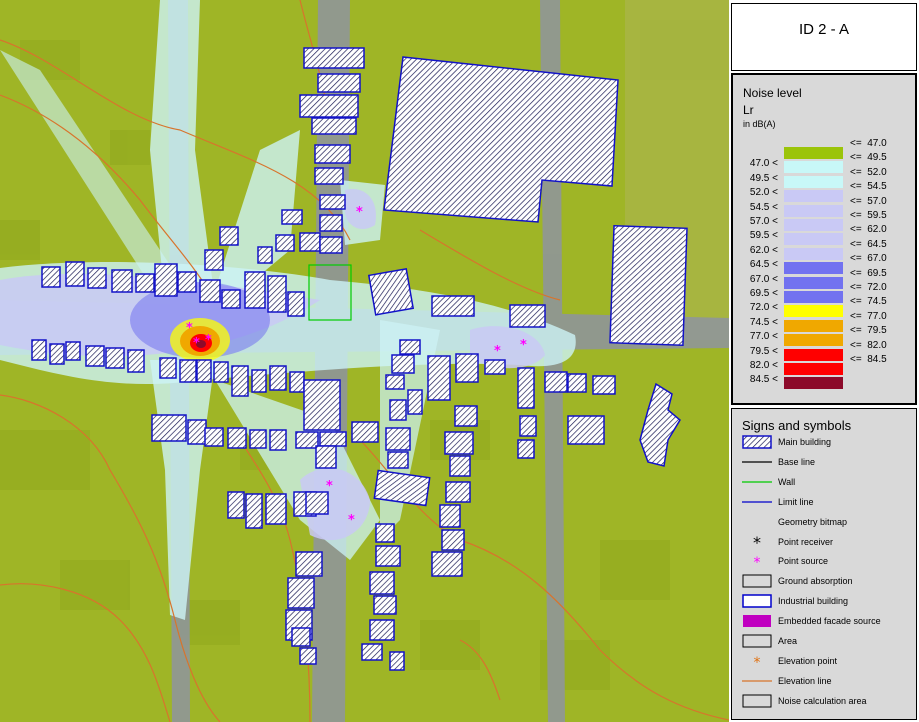 Image resolution: width=919 pixels, height=722 pixels. I want to click on signs-title: Signs and symbols, so click(797, 425).